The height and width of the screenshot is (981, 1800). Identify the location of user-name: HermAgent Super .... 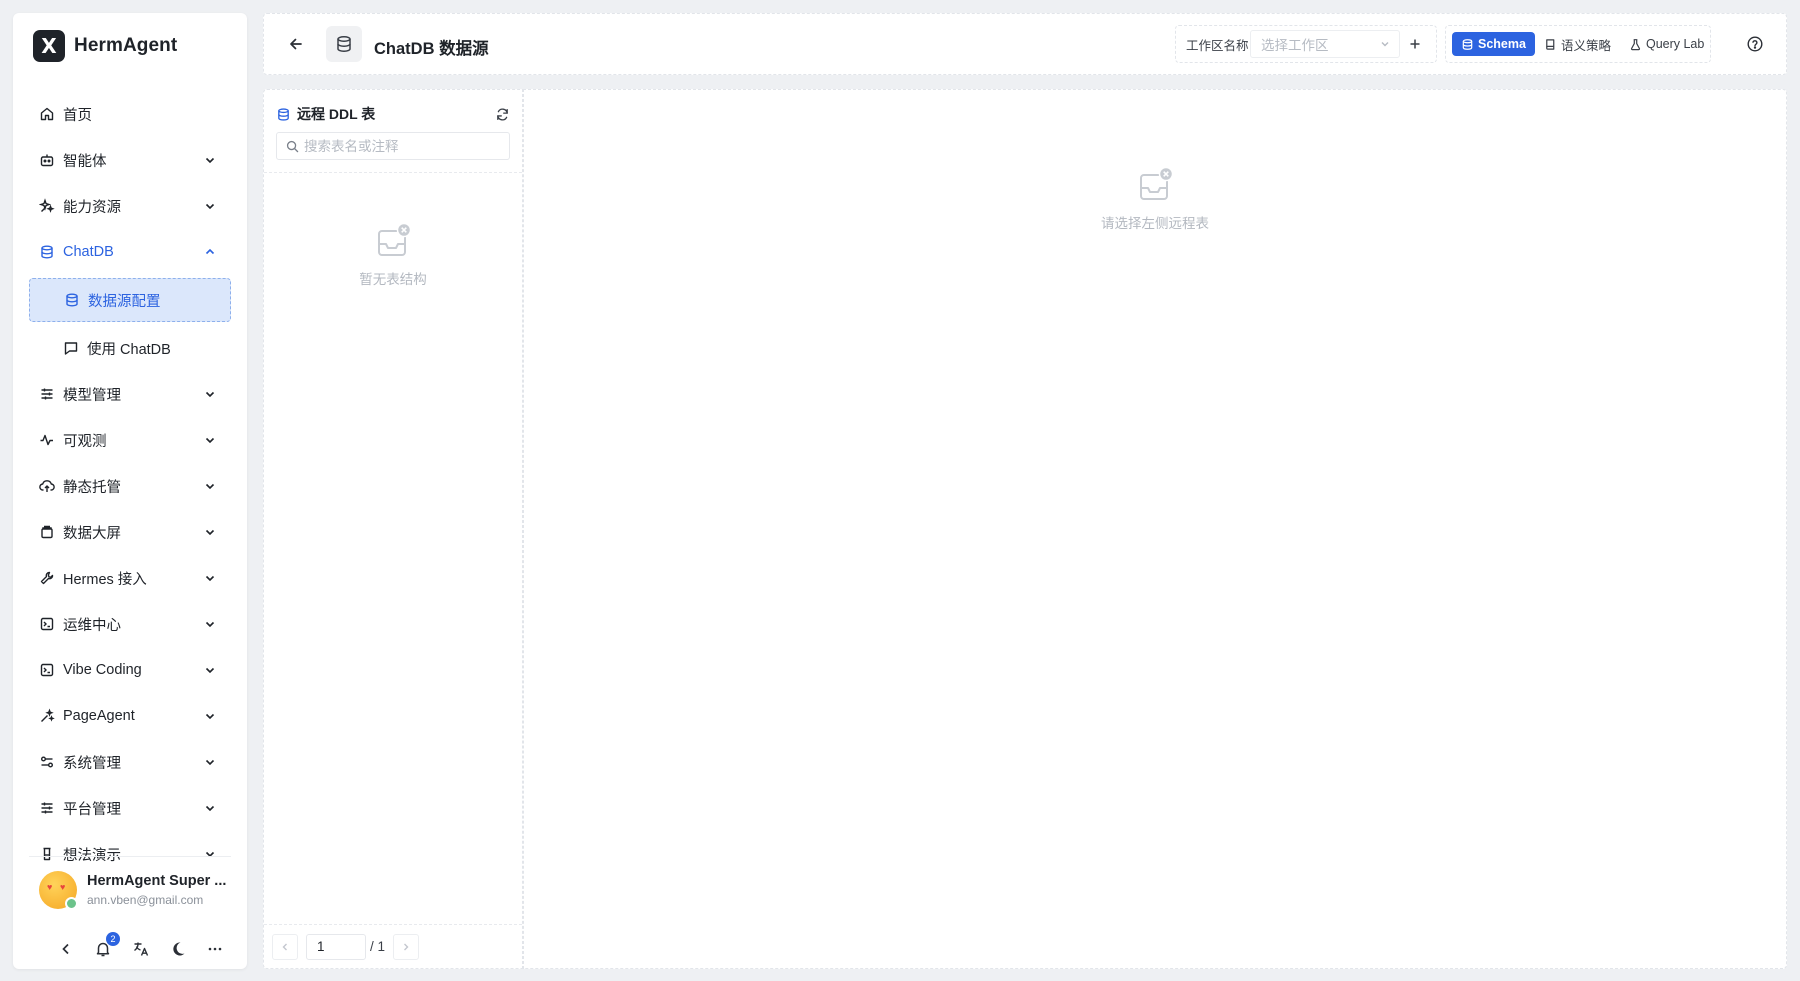
(157, 881).